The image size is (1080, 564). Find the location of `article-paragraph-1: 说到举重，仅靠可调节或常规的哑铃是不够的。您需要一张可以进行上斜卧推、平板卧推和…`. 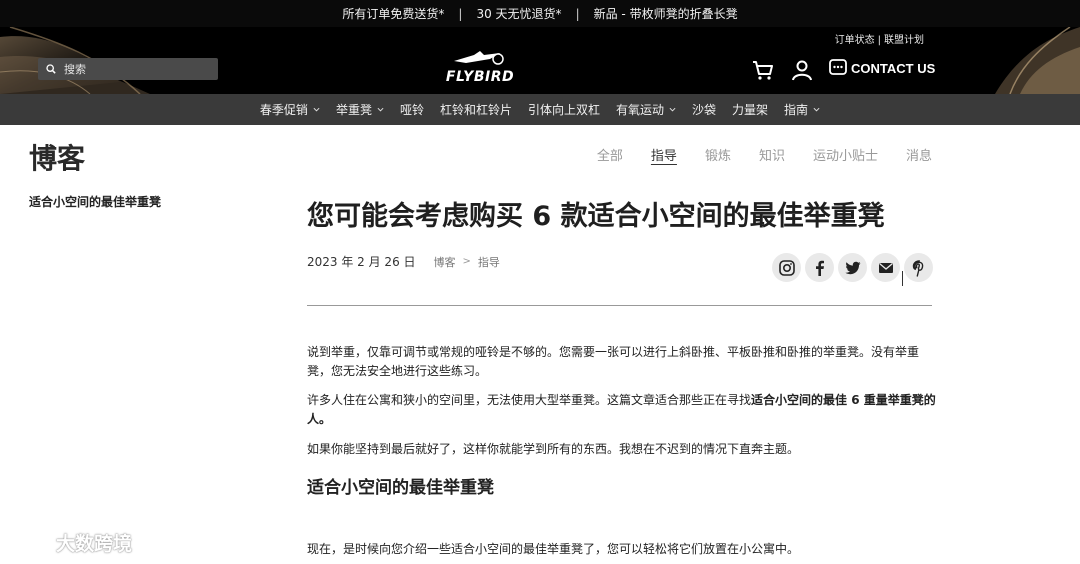

article-paragraph-1: 说到举重，仅靠可调节或常规的哑铃是不够的。您需要一张可以进行上斜卧推、平板卧推和… is located at coordinates (613, 361).